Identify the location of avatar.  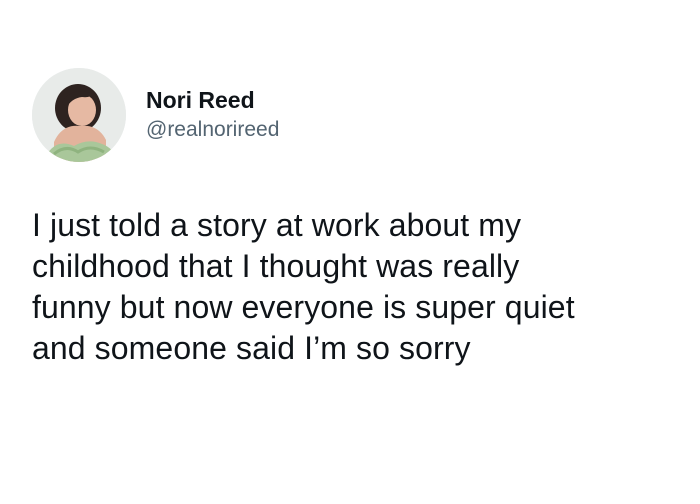
(79, 115).